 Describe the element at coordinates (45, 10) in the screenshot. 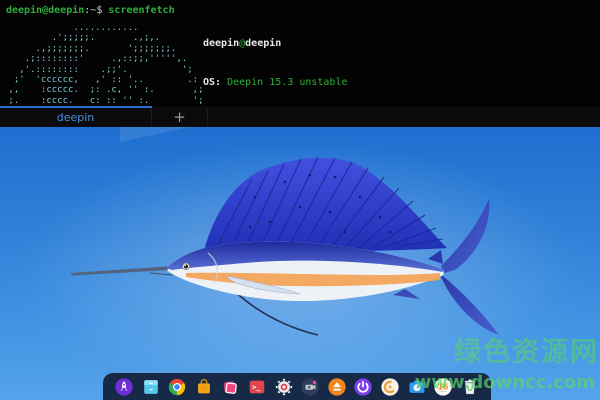

I see `prompt-user-host: deepin@deepin` at that location.